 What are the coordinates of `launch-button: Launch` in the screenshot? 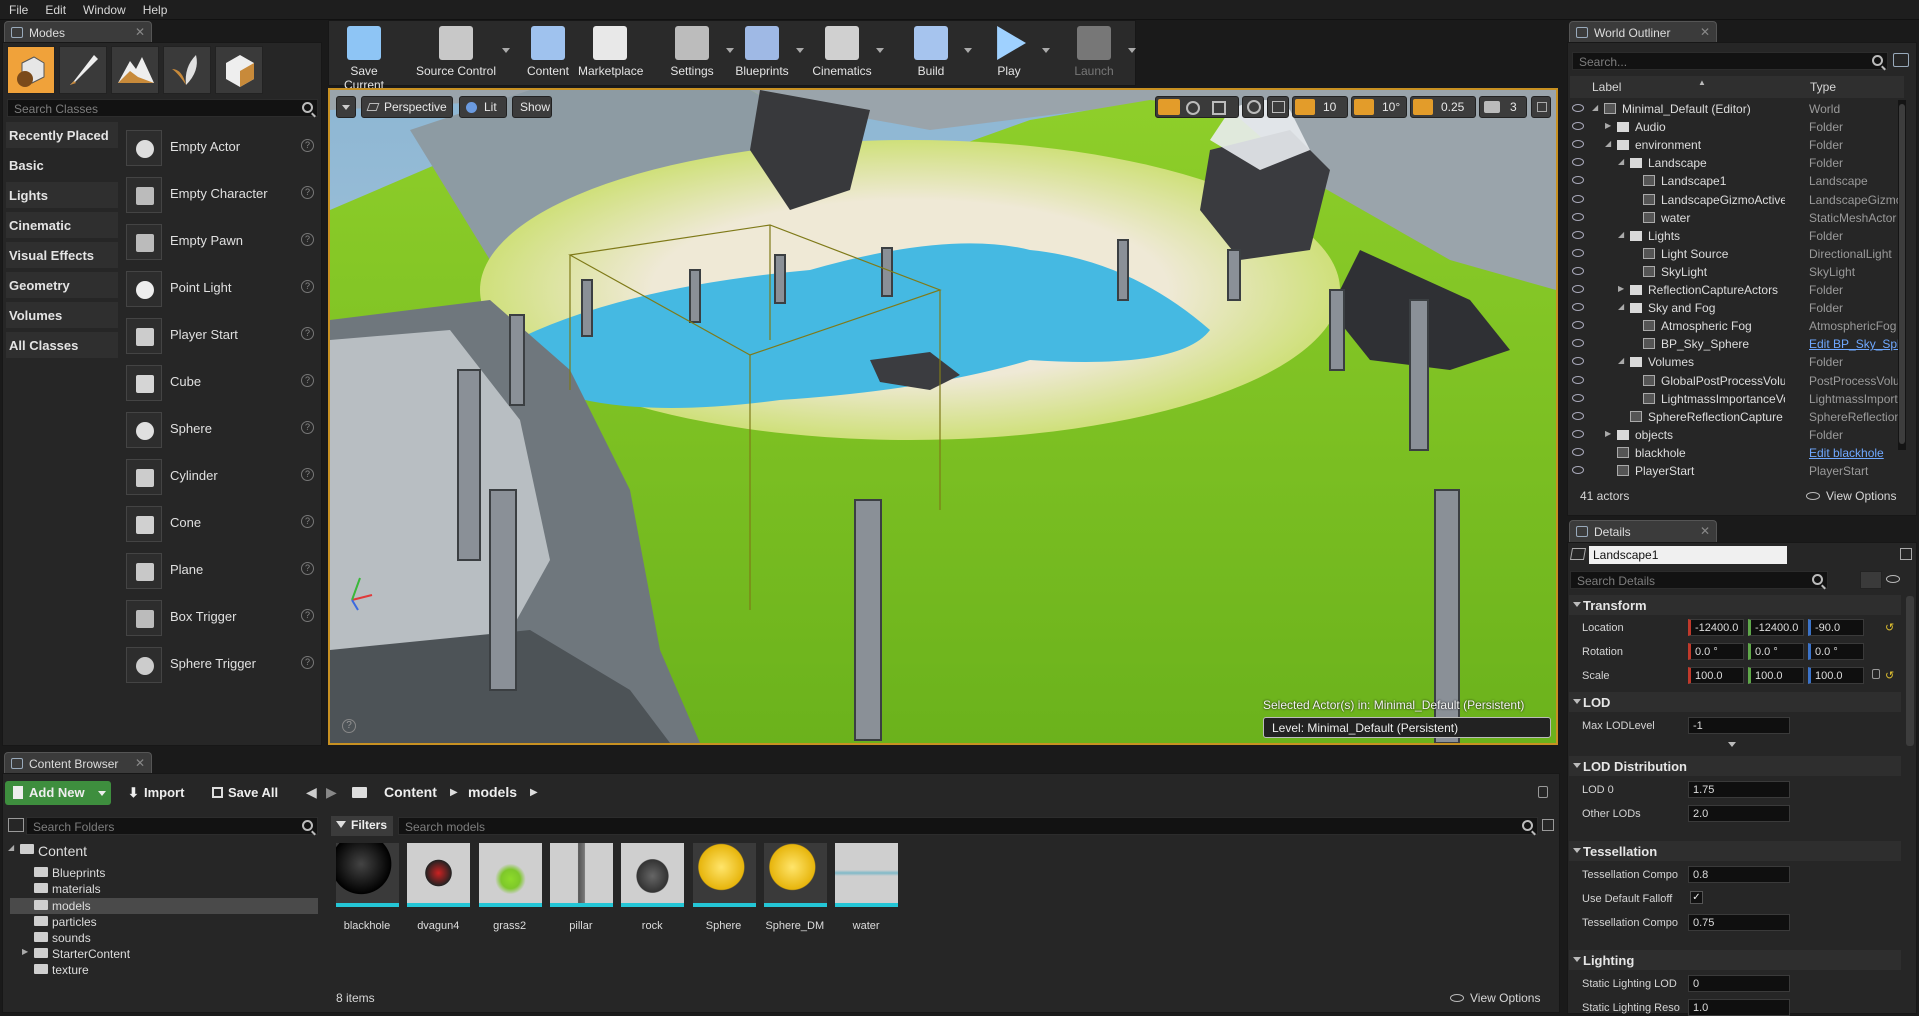 It's located at (1099, 54).